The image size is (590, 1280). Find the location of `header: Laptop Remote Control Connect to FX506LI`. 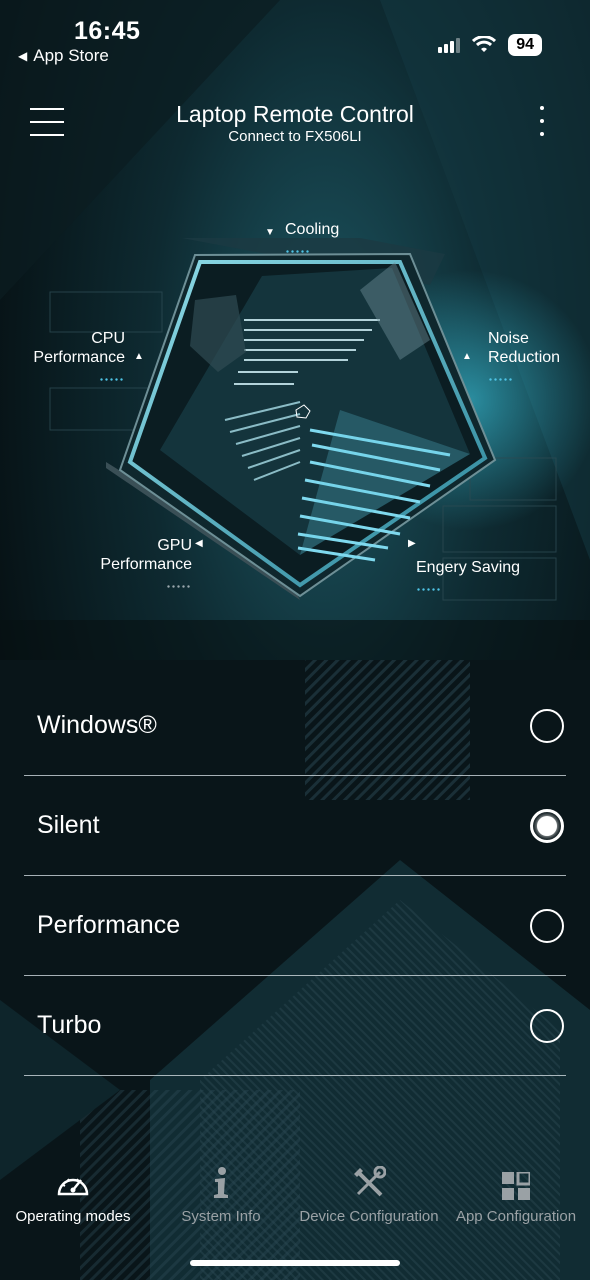

header: Laptop Remote Control Connect to FX506LI is located at coordinates (295, 123).